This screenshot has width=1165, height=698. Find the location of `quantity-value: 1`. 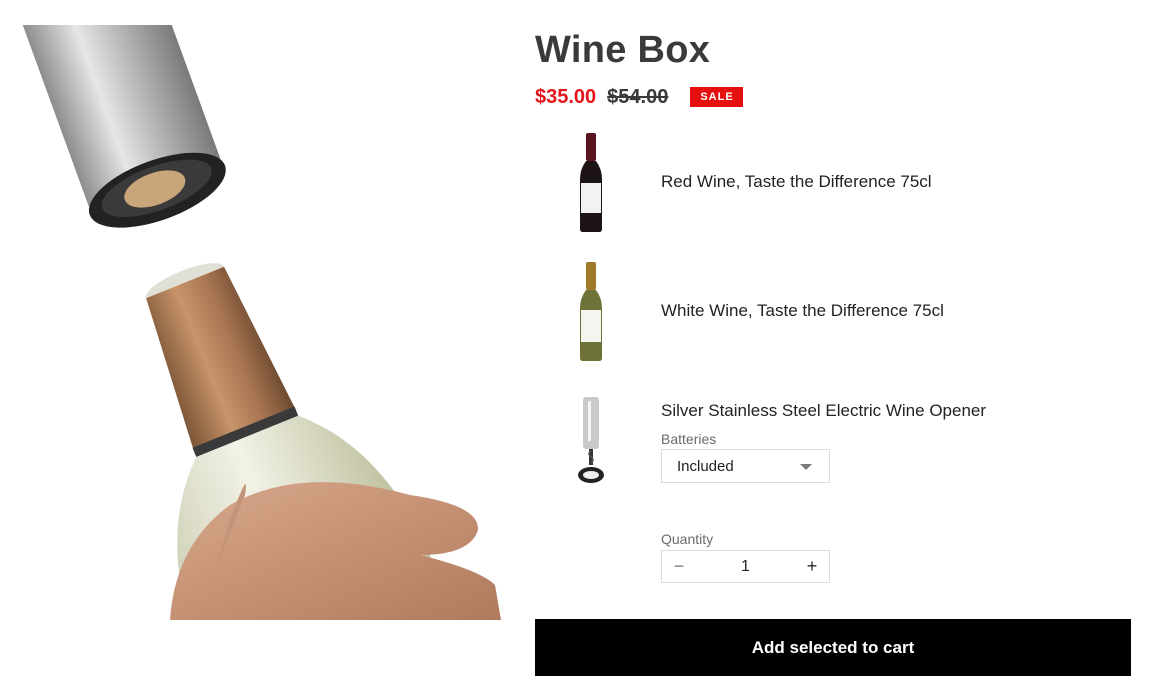

quantity-value: 1 is located at coordinates (745, 567).